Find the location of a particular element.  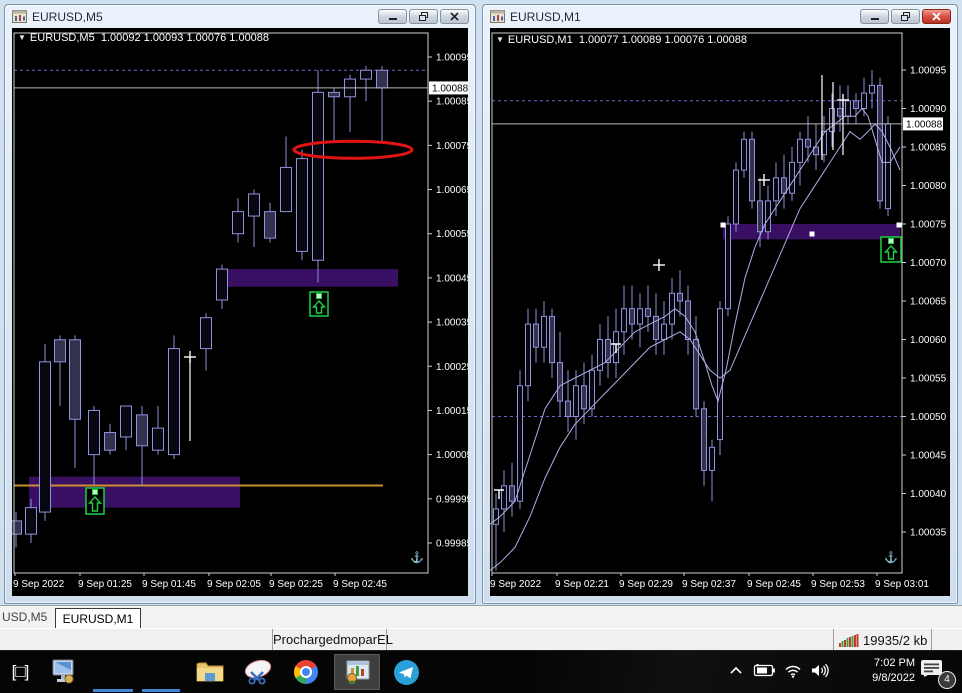

svg-text: 9 Sep 01:25 is located at coordinates (105, 584).